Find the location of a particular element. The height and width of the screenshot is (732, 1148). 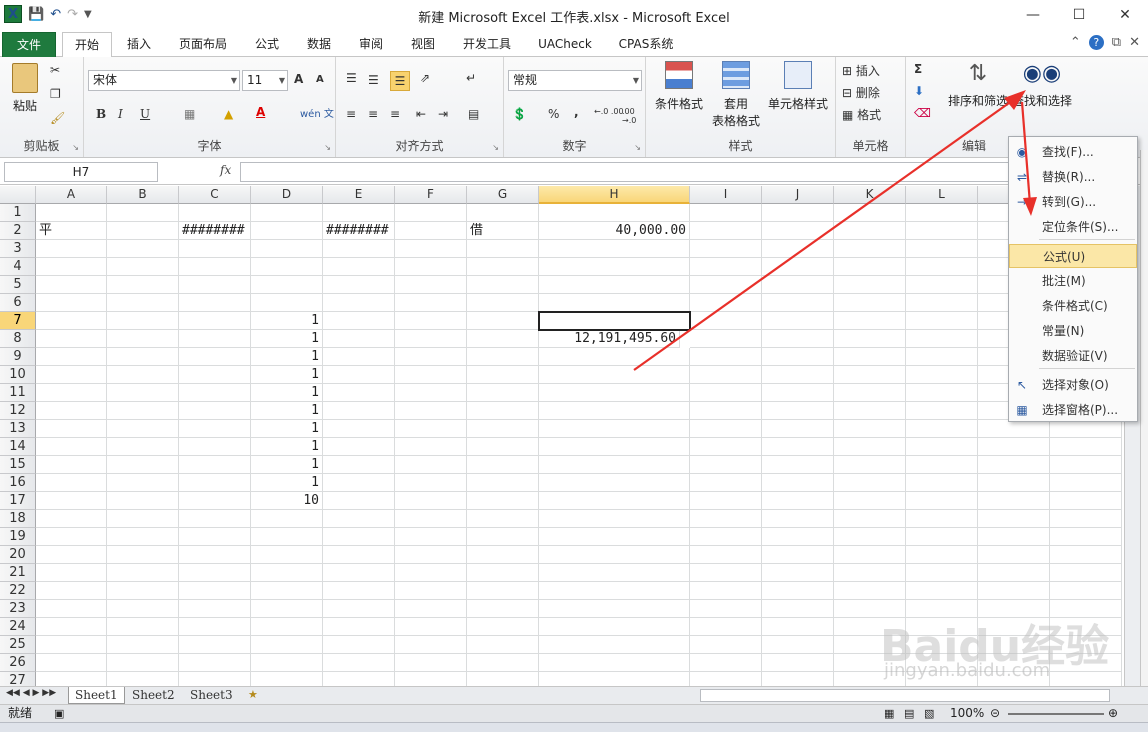

cell-f15 is located at coordinates (431, 465).